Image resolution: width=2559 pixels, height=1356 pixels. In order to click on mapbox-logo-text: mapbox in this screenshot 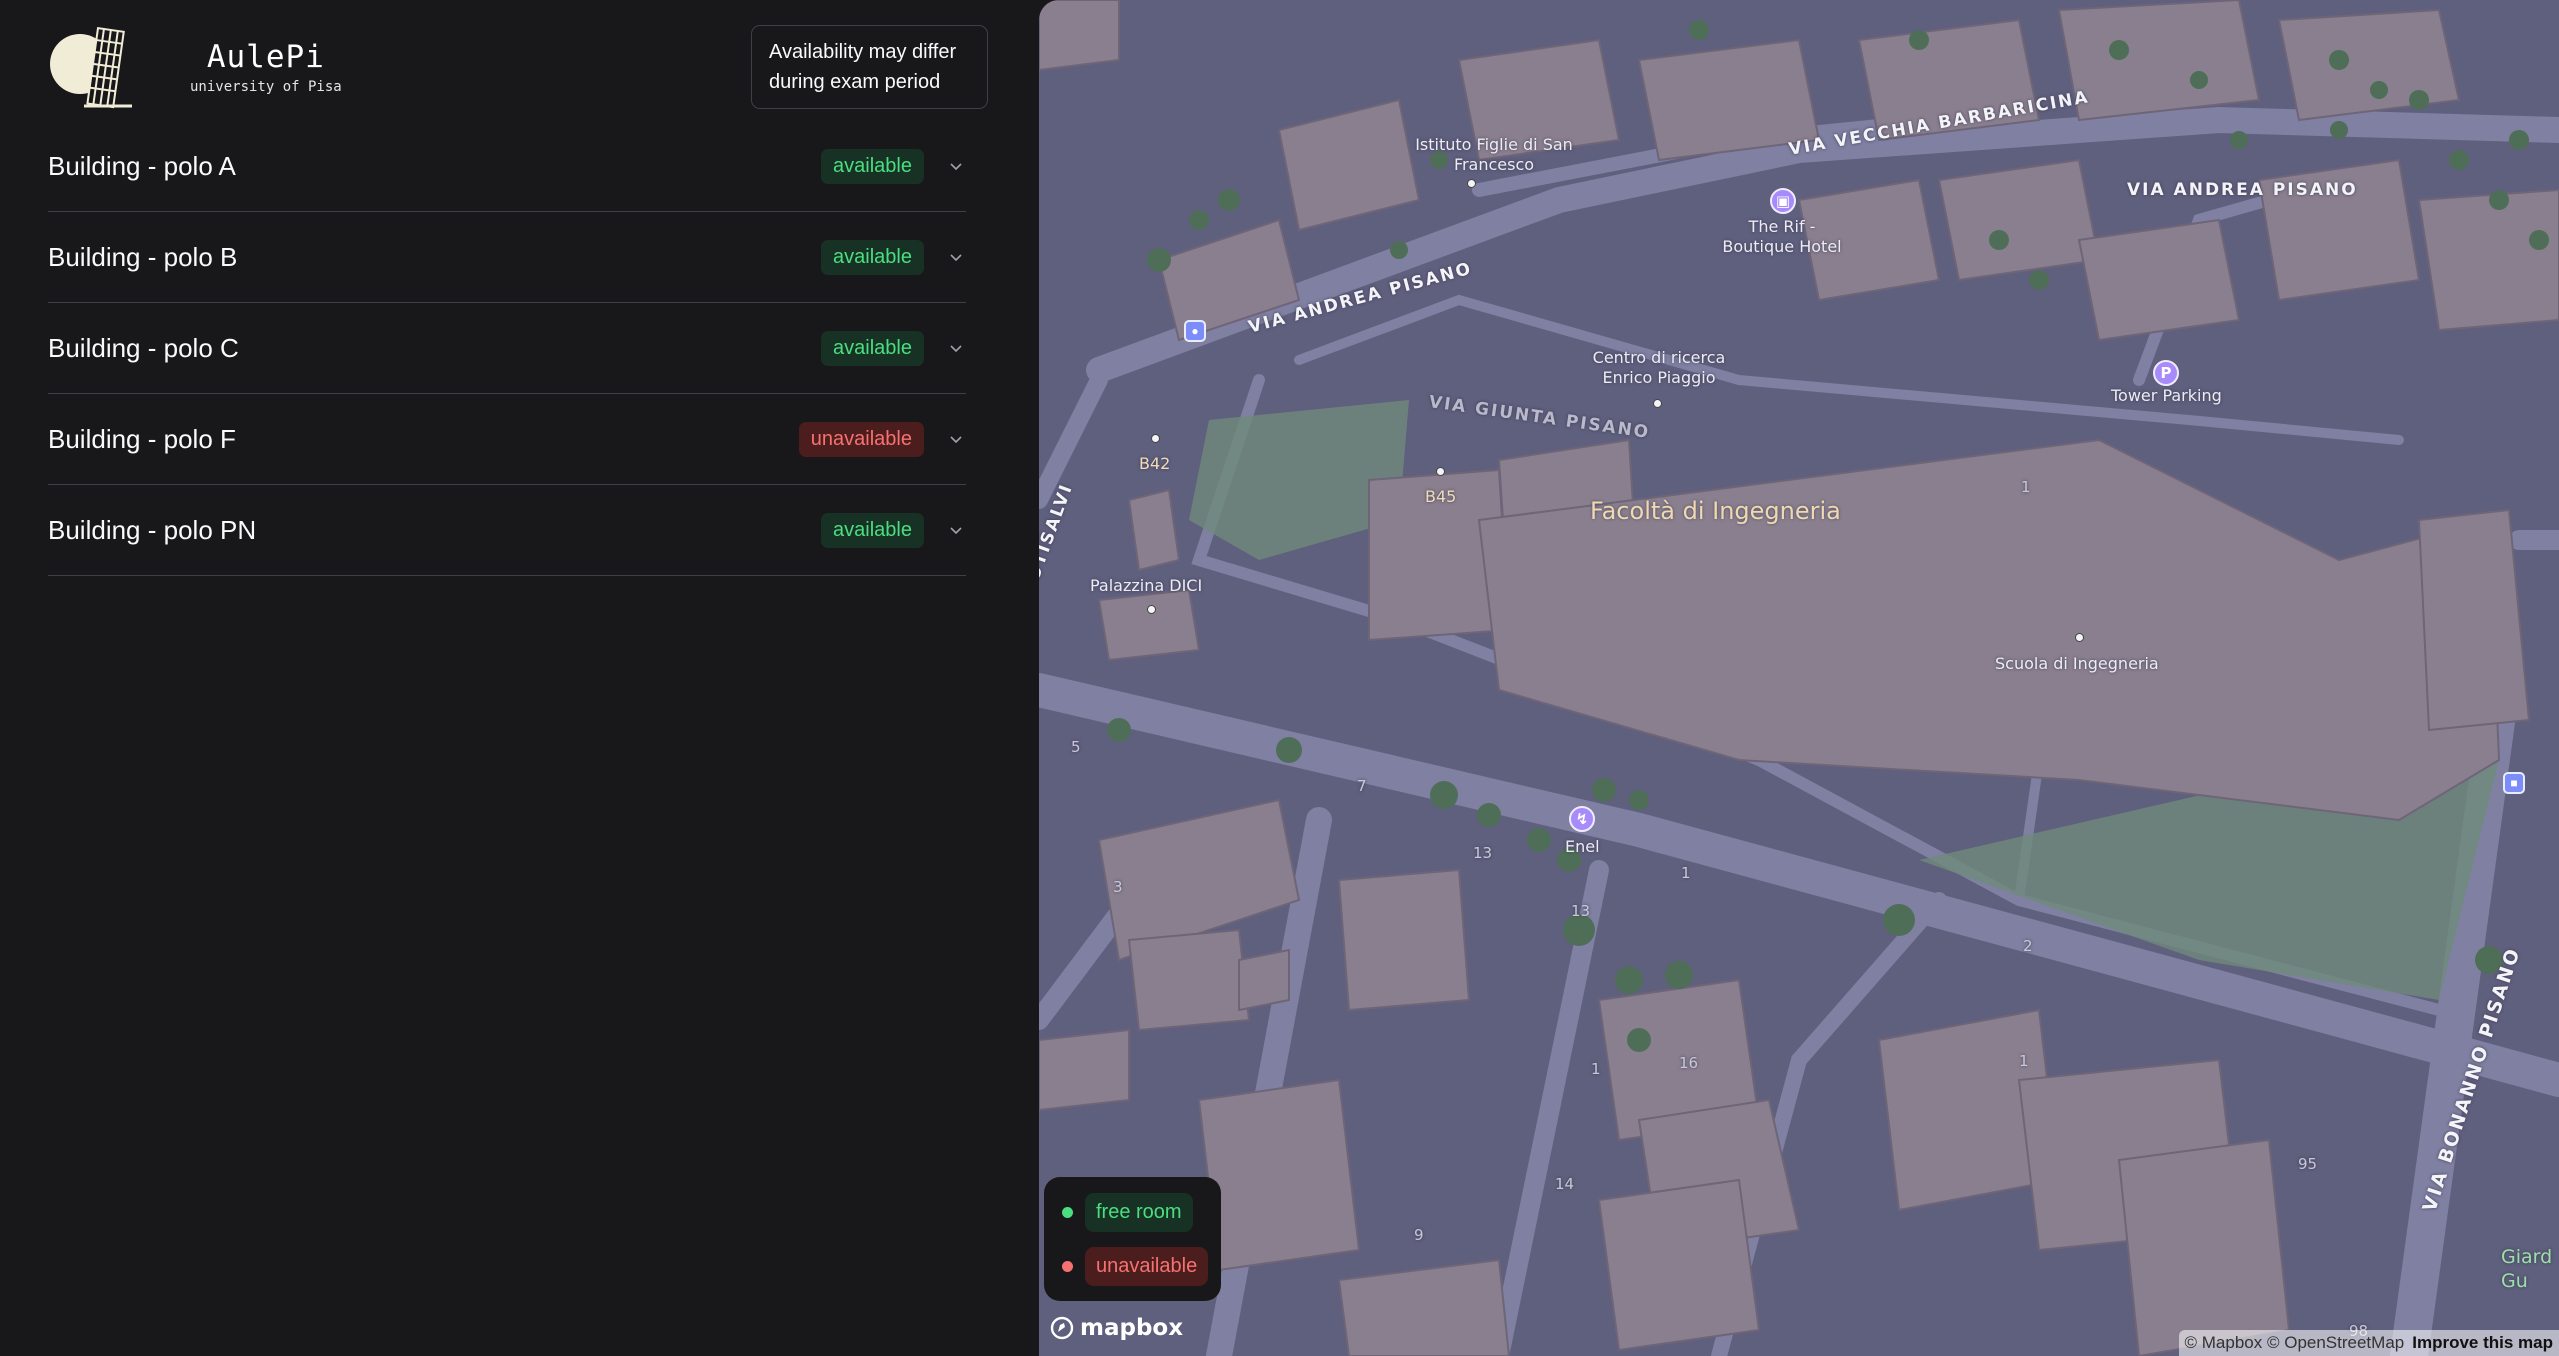, I will do `click(1132, 1328)`.